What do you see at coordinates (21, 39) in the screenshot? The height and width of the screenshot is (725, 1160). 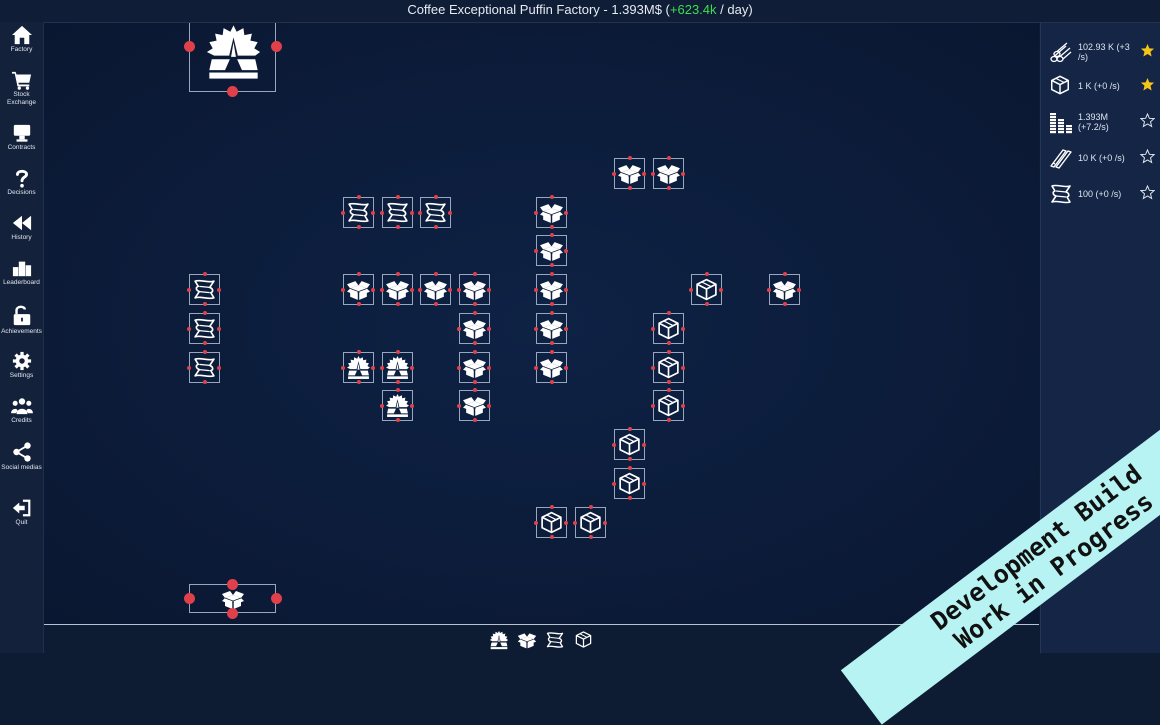 I see `sidebar-item-factory: Factory` at bounding box center [21, 39].